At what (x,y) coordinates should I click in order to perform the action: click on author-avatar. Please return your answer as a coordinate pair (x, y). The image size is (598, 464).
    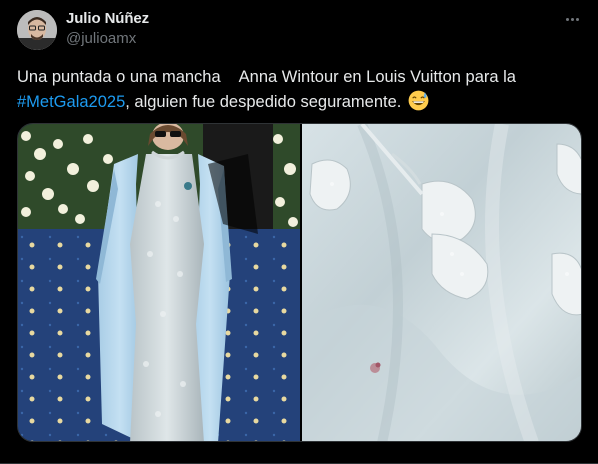
    Looking at the image, I should click on (37, 30).